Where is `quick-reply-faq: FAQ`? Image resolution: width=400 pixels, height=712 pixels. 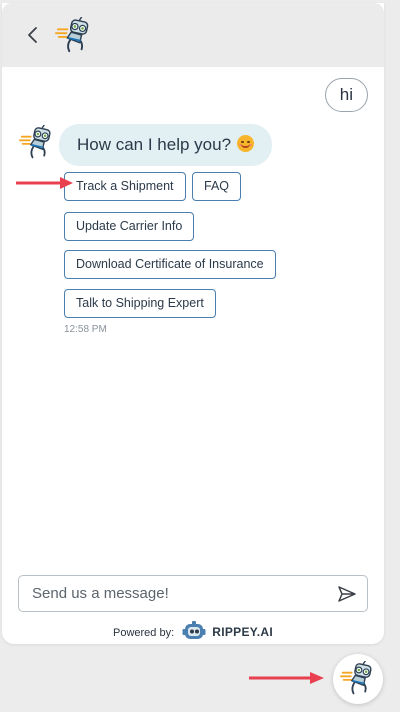
quick-reply-faq: FAQ is located at coordinates (217, 186).